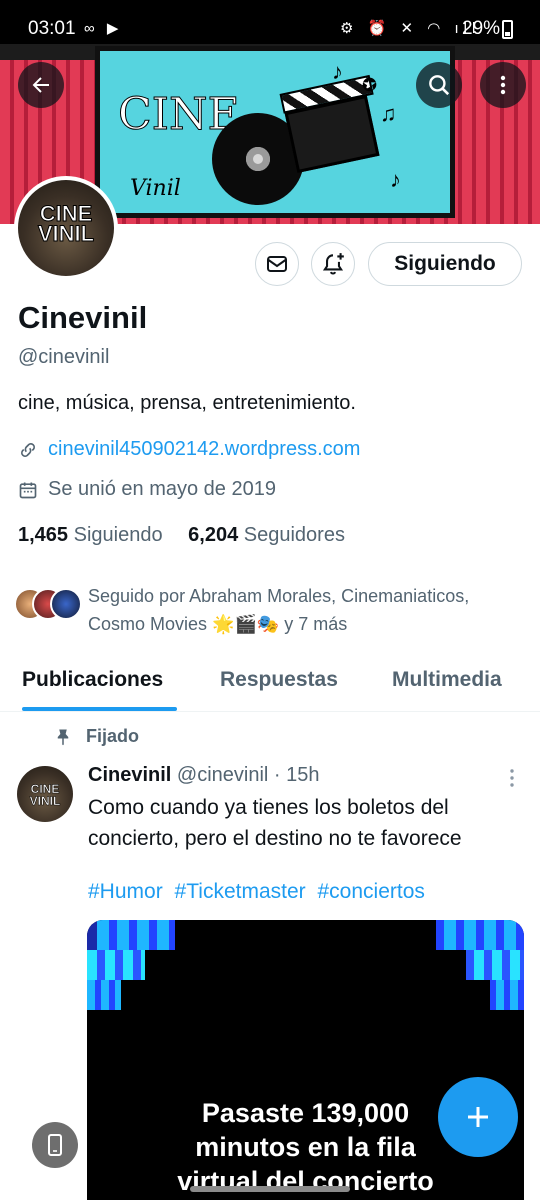  What do you see at coordinates (279, 680) in the screenshot?
I see `tab-respuestas: Respuestas` at bounding box center [279, 680].